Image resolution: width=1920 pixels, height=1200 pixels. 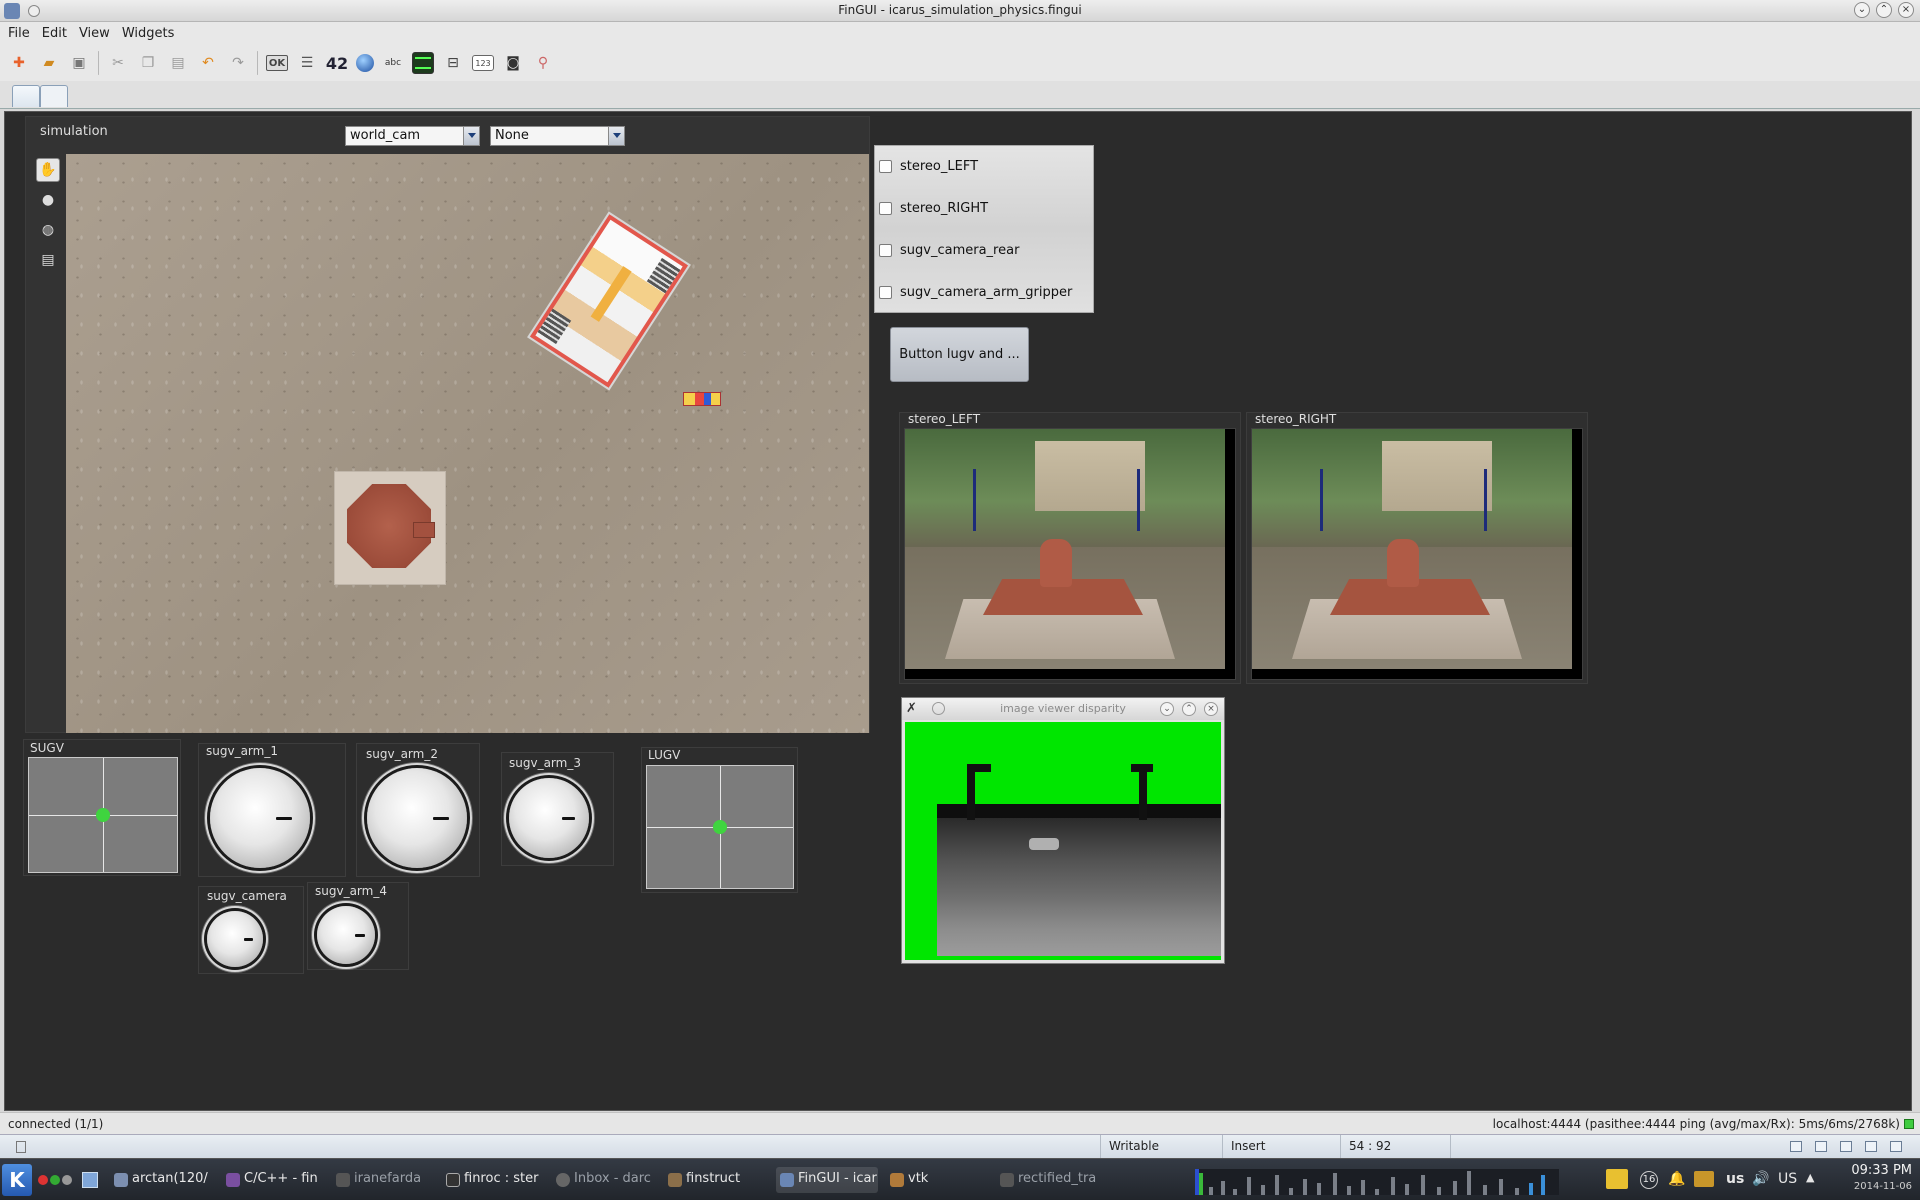 I want to click on disparity-titlebar: ✗ image viewer disparity ⌄ ⌃ ×, so click(x=1063, y=709).